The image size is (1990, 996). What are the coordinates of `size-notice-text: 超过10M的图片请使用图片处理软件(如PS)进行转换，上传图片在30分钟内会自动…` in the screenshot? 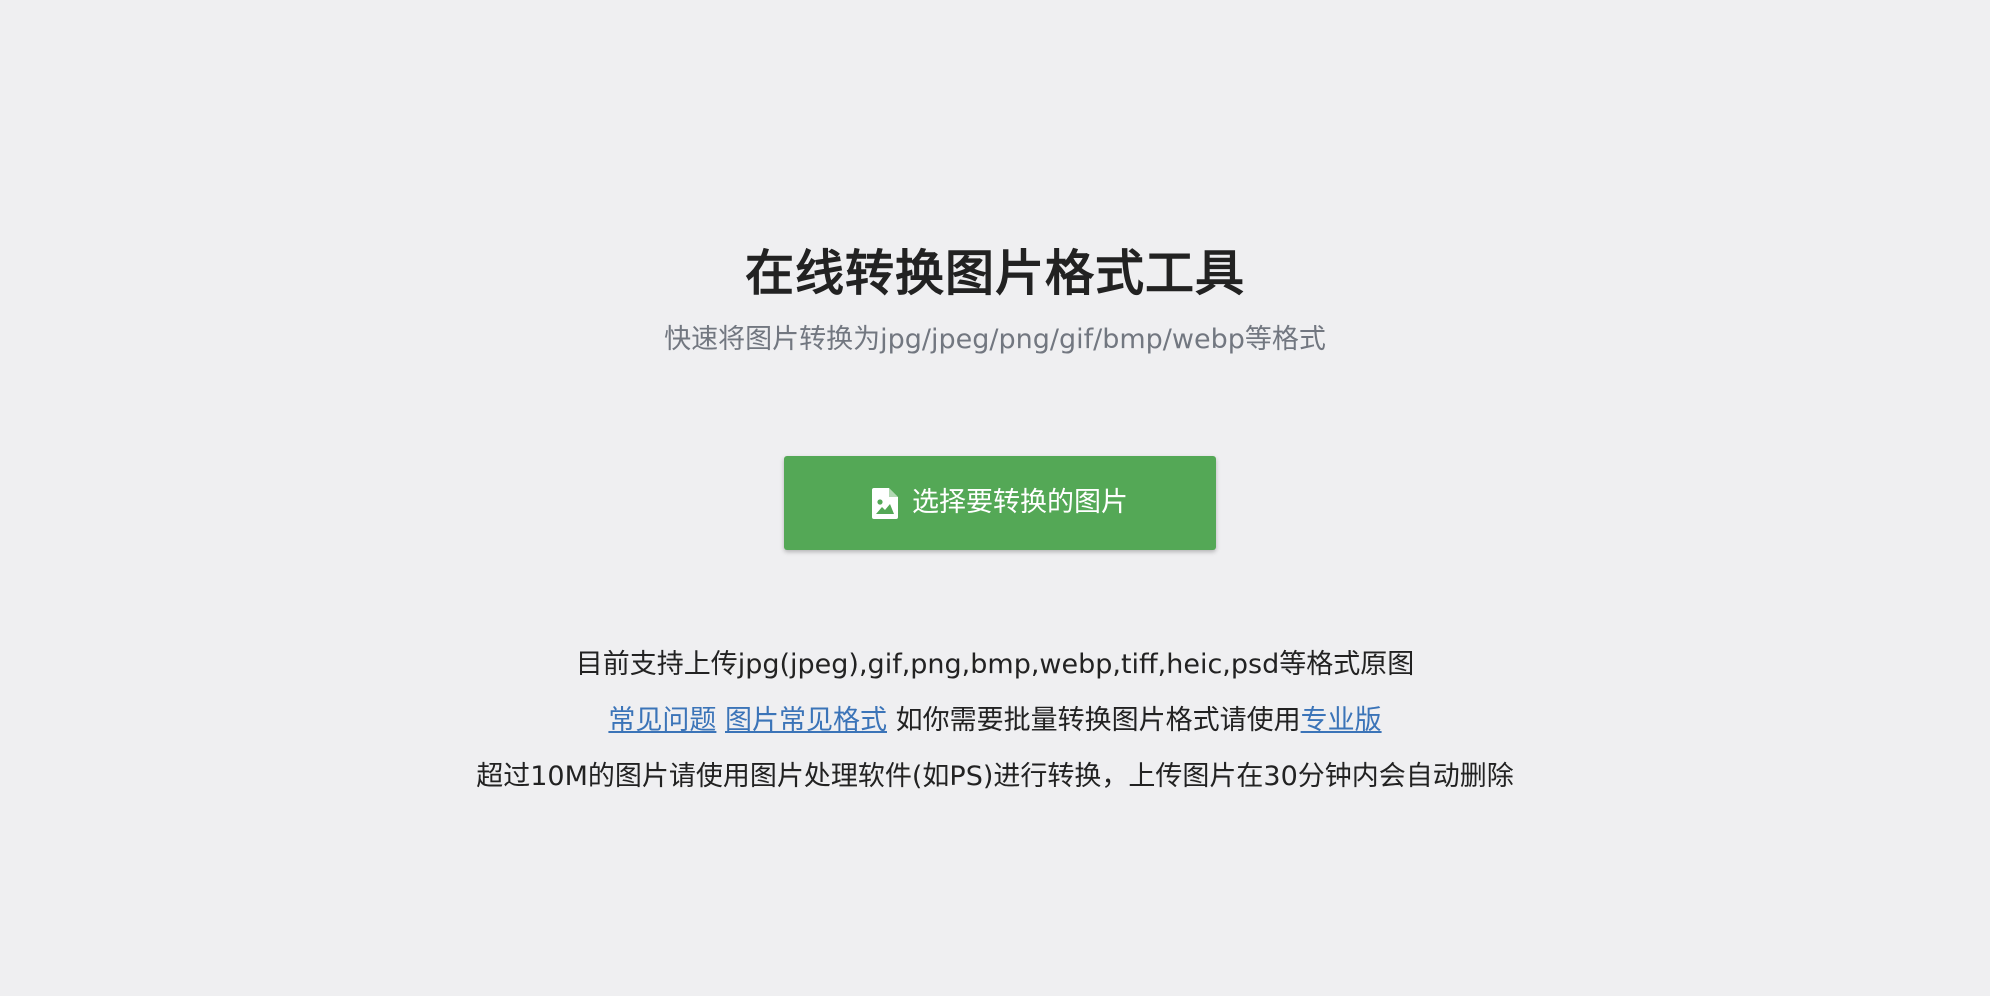 It's located at (995, 776).